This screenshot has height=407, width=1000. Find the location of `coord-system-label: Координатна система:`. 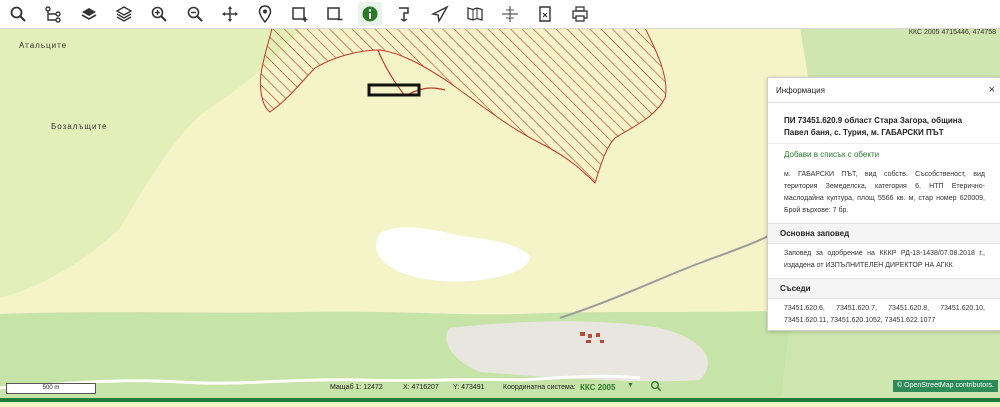

coord-system-label: Координатна система: is located at coordinates (539, 387).